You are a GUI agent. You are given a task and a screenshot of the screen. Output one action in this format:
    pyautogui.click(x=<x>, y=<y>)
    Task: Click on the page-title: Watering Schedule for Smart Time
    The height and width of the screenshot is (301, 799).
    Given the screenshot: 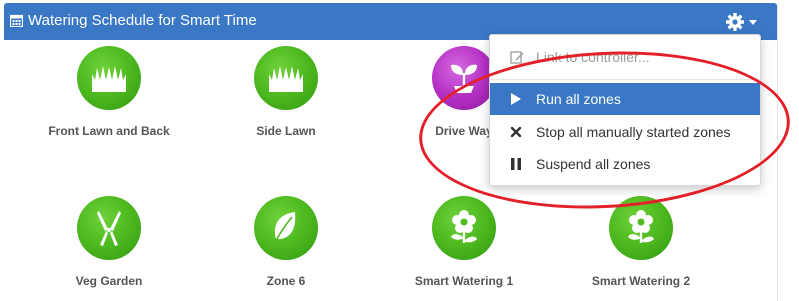 What is the action you would take?
    pyautogui.click(x=142, y=20)
    